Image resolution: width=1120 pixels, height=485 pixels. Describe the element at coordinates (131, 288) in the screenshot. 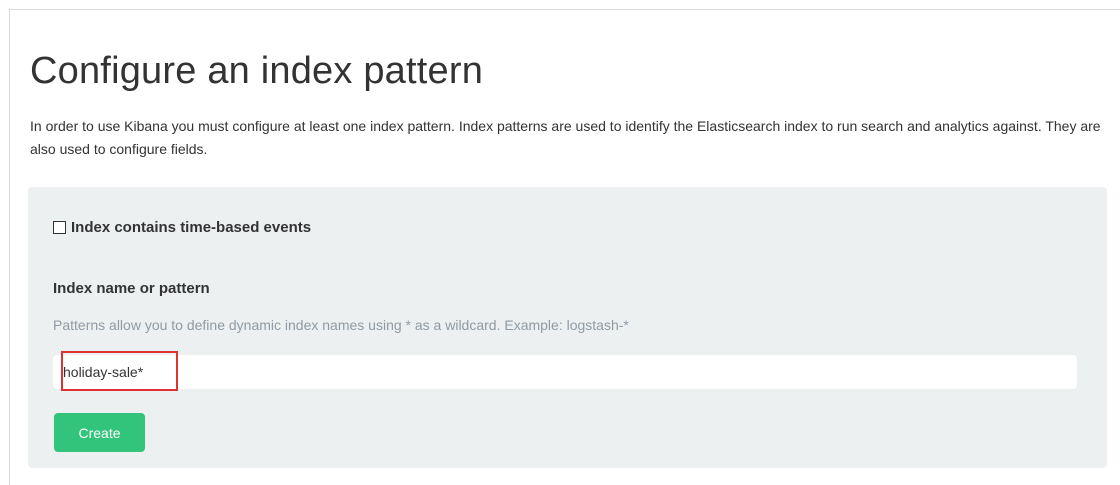

I see `index-name-label: Index name or pattern` at that location.